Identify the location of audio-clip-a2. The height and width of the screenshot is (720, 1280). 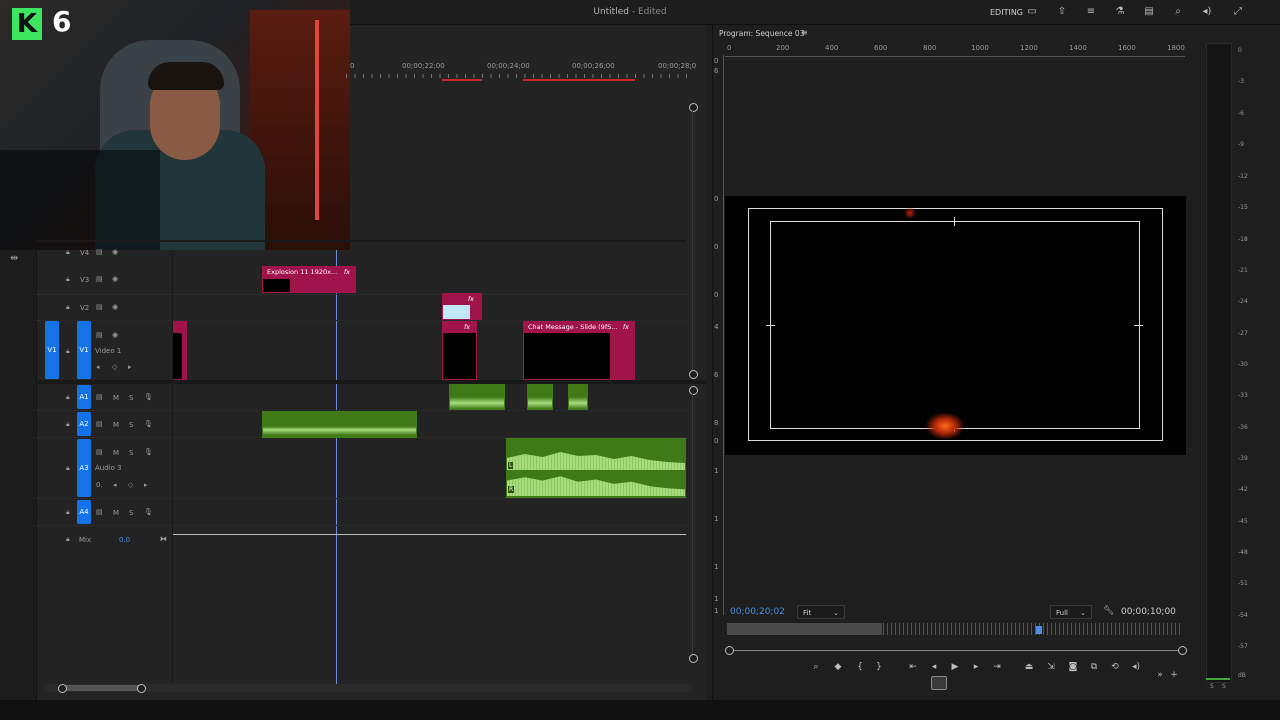
(339, 424).